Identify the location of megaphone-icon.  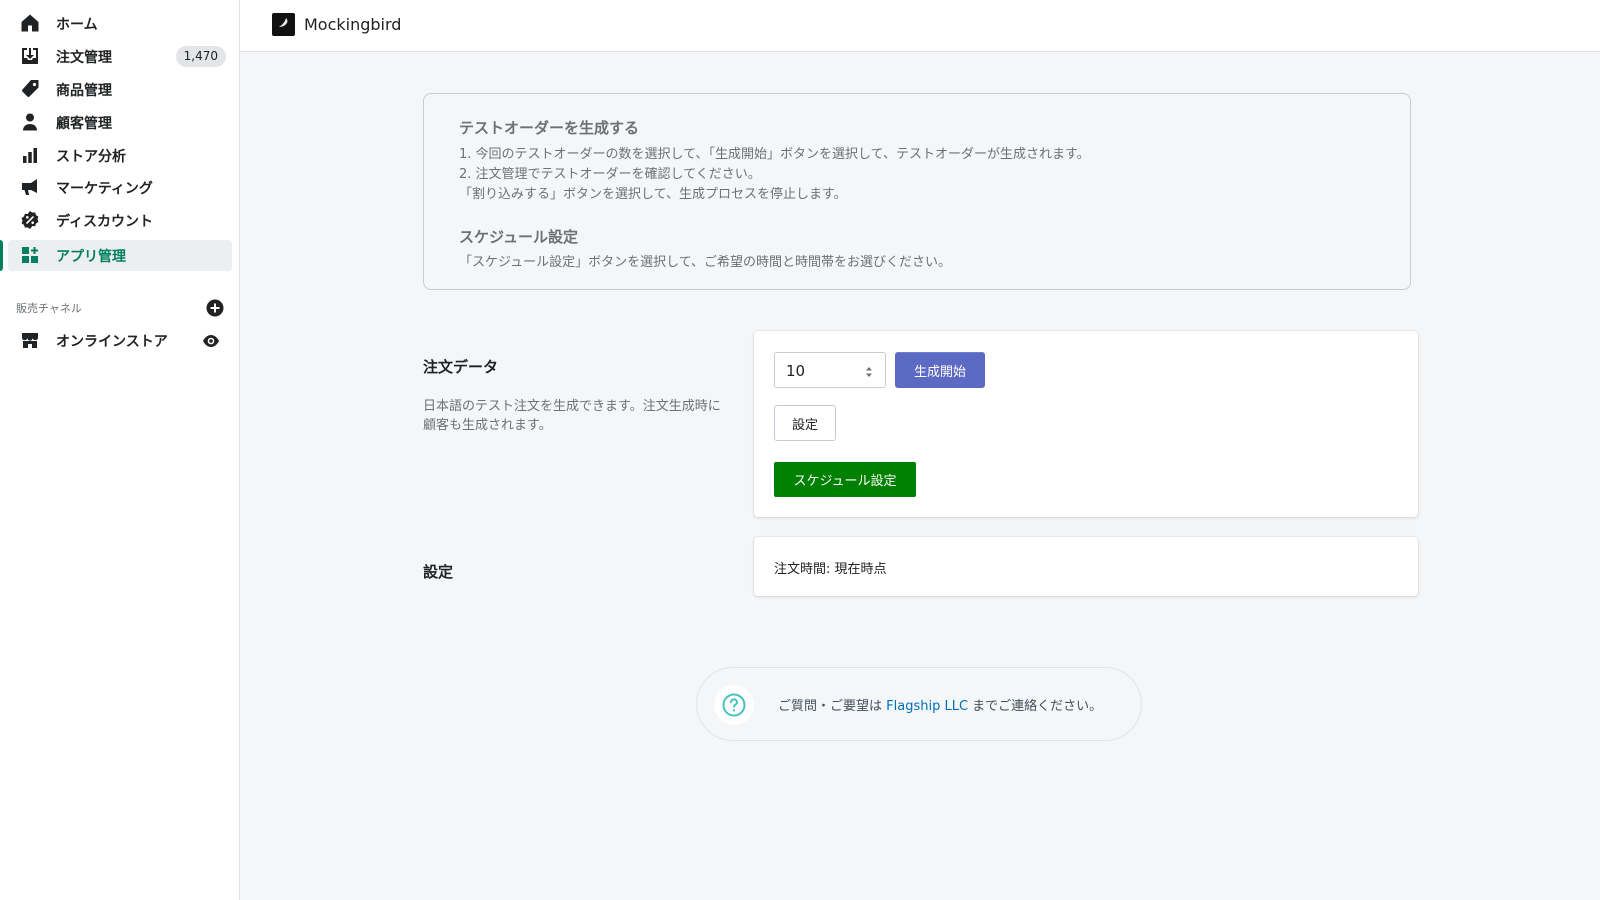
(30, 187).